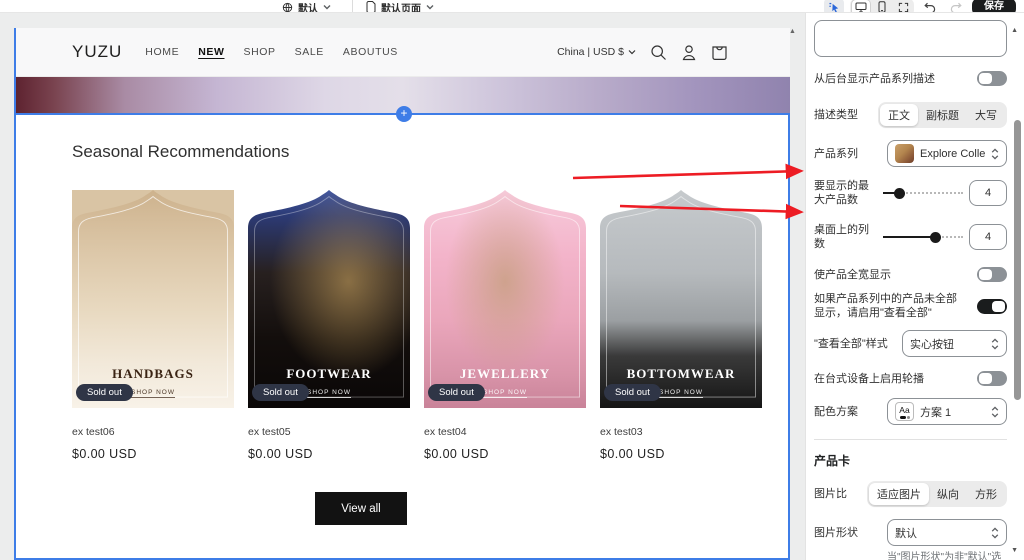 Image resolution: width=1024 pixels, height=560 pixels. Describe the element at coordinates (306, 6) in the screenshot. I see `theme-style-selector: 默认` at that location.